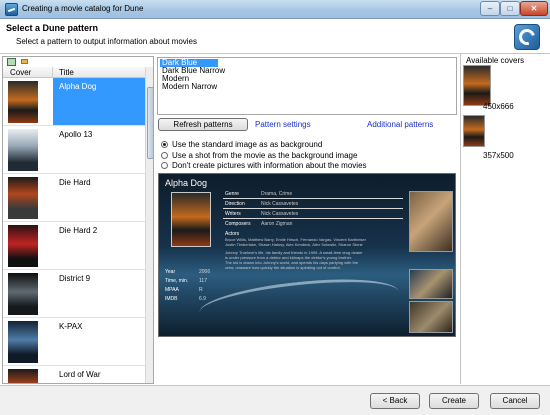 The width and height of the screenshot is (550, 415). I want to click on movie-row: Apollo 13, so click(74, 150).